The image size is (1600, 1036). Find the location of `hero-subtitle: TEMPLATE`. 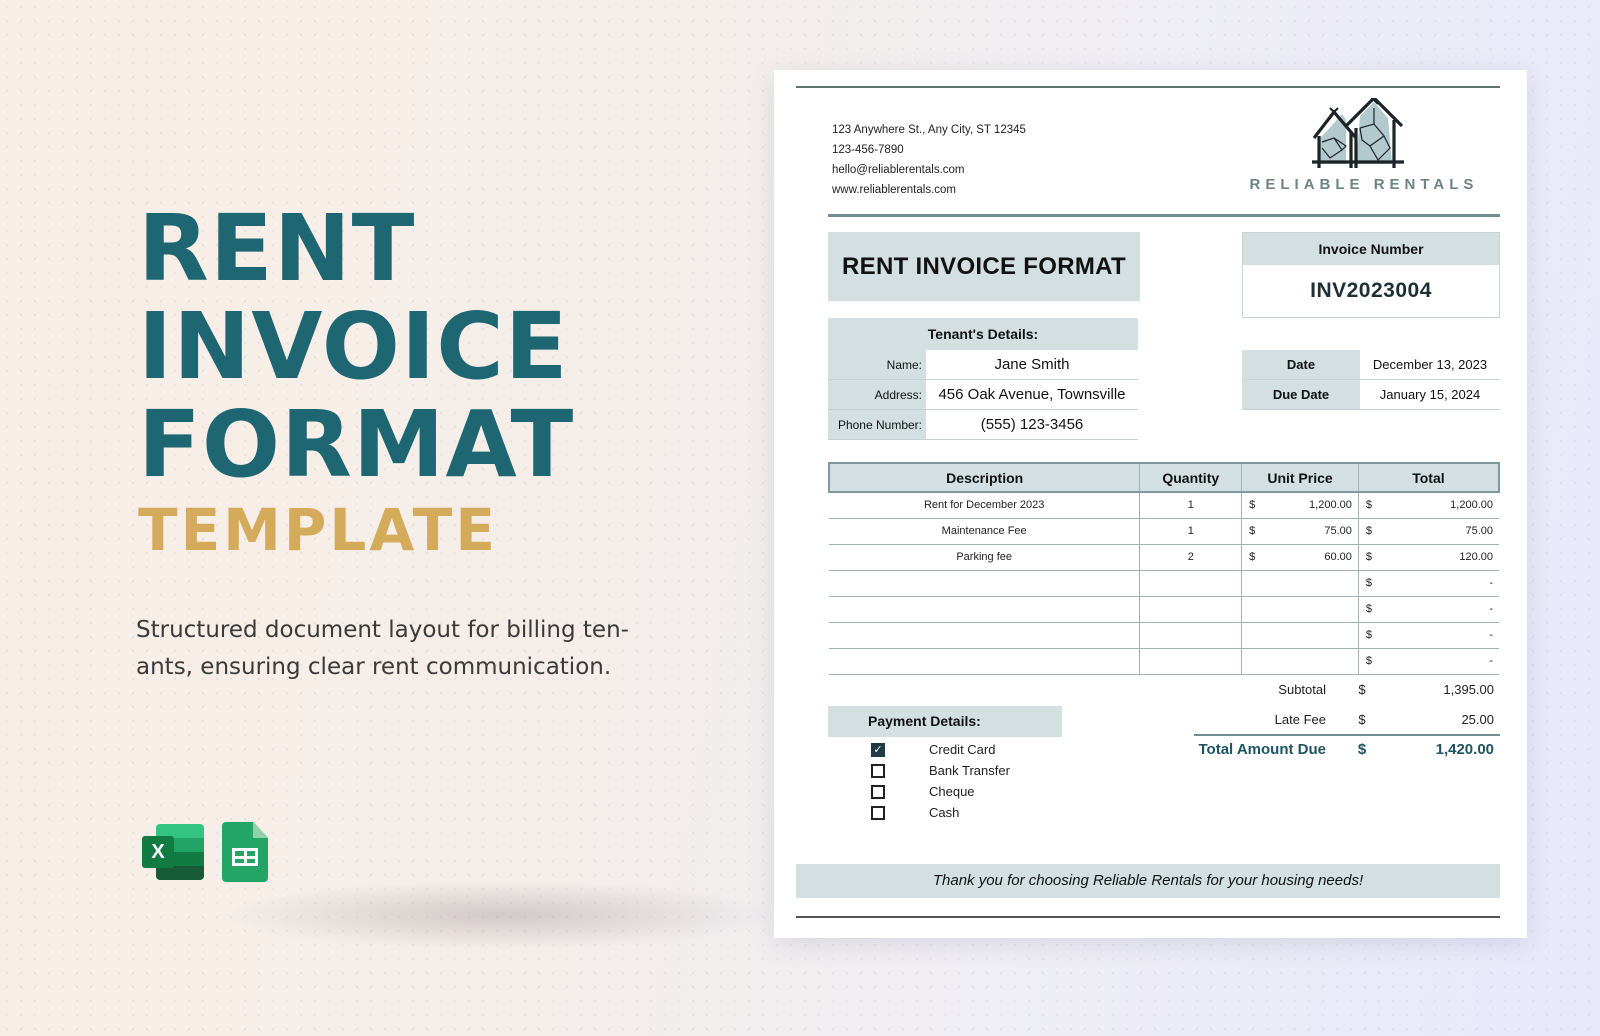

hero-subtitle: TEMPLATE is located at coordinates (318, 530).